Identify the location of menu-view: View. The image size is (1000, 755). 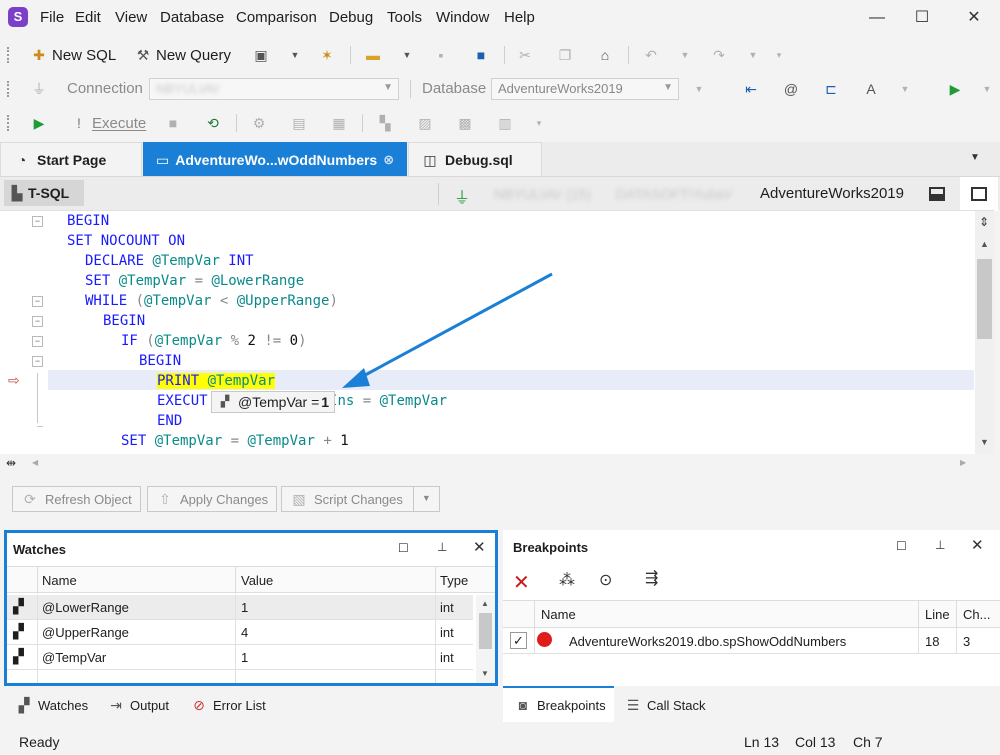
(131, 17).